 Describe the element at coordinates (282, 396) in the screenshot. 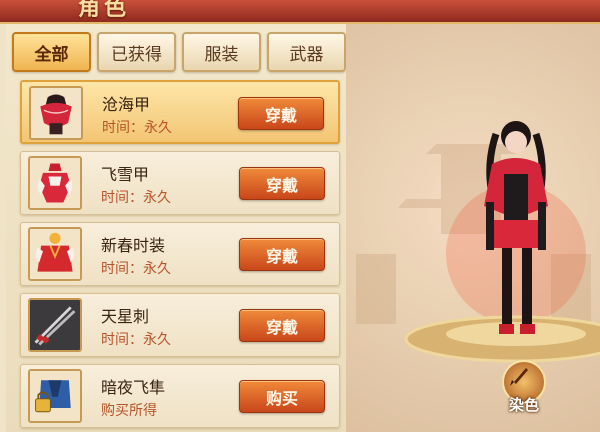

I see `buy-button: 购买` at that location.